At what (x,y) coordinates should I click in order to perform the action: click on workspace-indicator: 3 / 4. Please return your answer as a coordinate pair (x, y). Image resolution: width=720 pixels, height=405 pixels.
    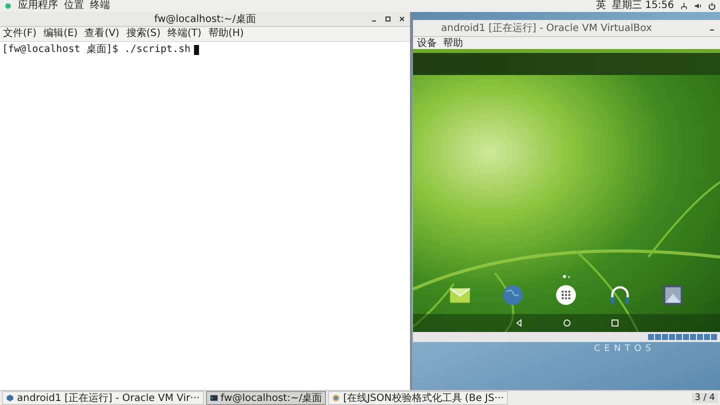
    Looking at the image, I should click on (705, 398).